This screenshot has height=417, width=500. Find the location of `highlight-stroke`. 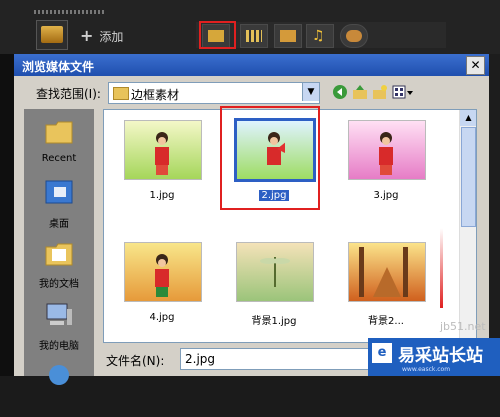

highlight-stroke is located at coordinates (441, 268).